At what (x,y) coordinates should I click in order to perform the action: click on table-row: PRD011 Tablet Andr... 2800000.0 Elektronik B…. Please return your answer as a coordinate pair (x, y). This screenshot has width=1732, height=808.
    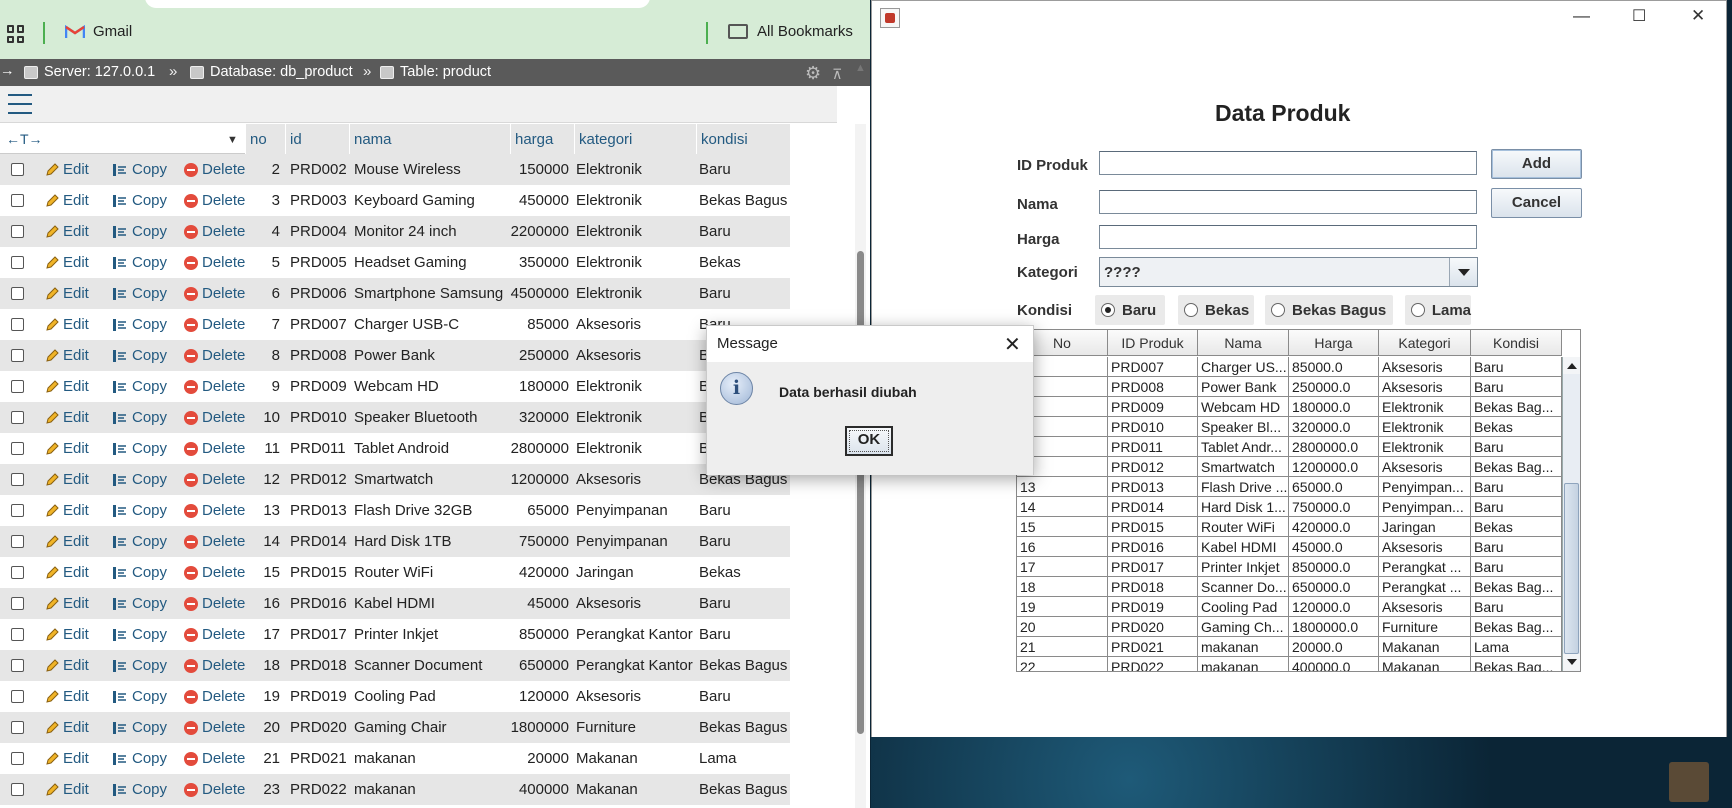
    Looking at the image, I should click on (1289, 447).